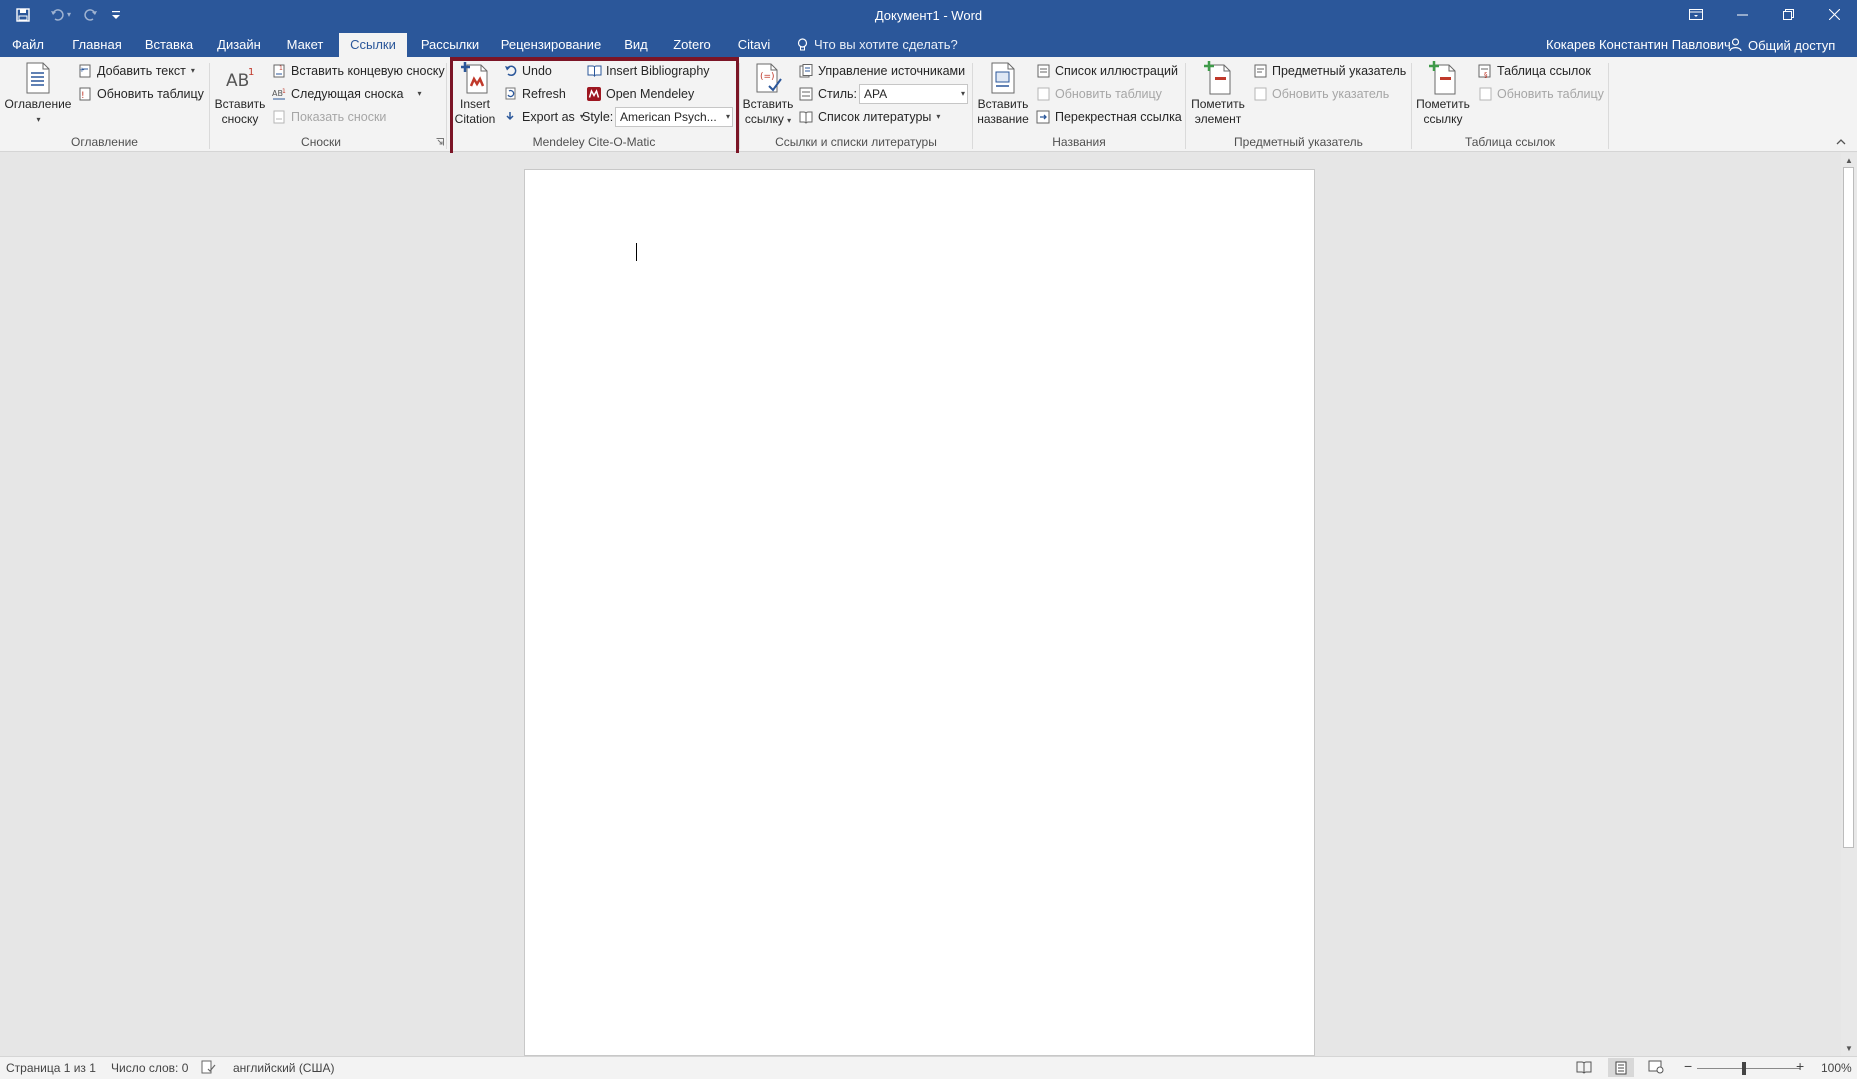 The height and width of the screenshot is (1079, 1857). Describe the element at coordinates (239, 45) in the screenshot. I see `tab-design: Дизайн` at that location.